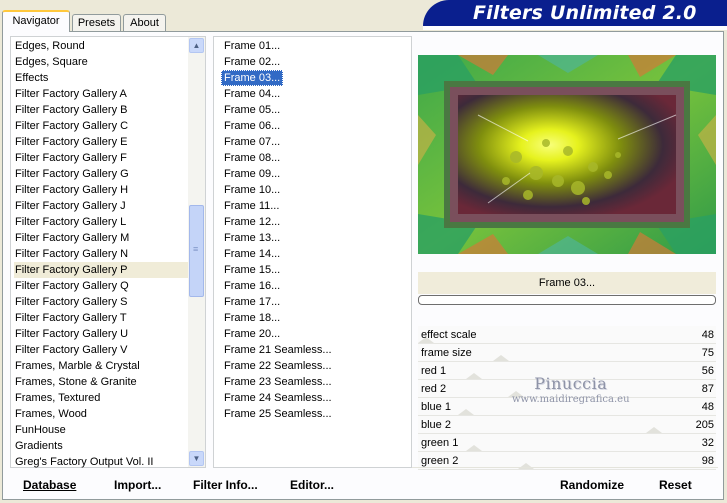 The image size is (727, 503). I want to click on randomize-button: Randomize, so click(592, 485).